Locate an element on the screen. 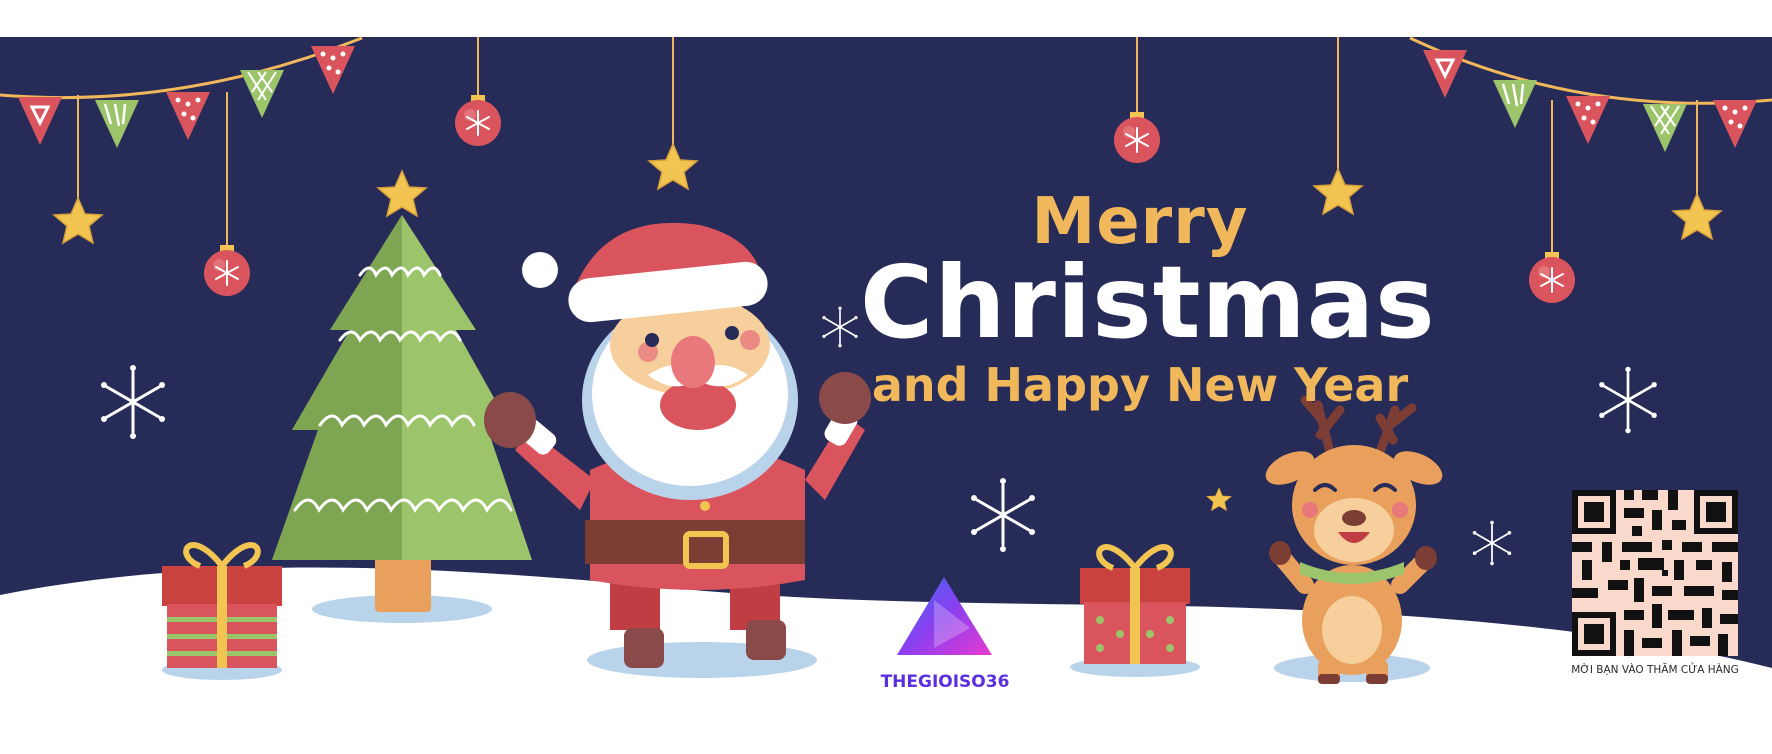 The height and width of the screenshot is (754, 1772). greeting-line-christmas: Christmas is located at coordinates (1148, 302).